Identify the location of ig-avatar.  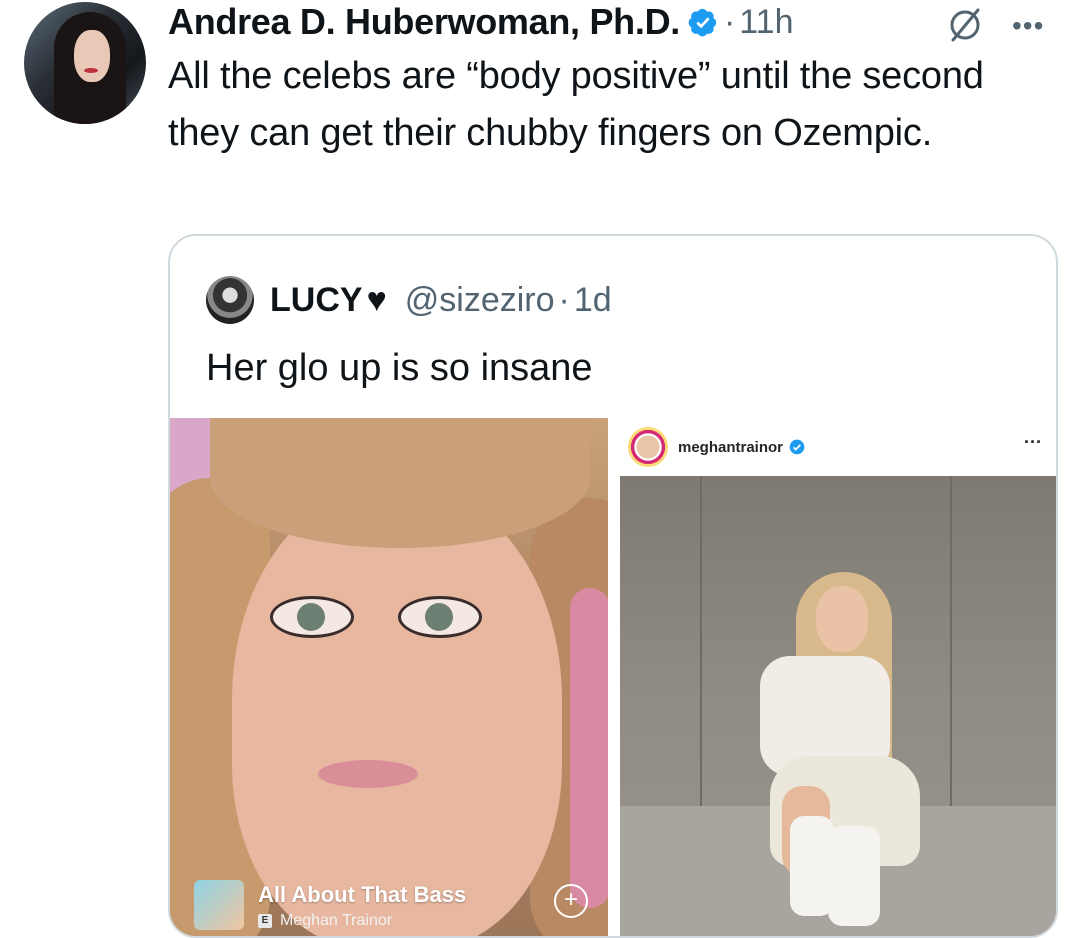
(648, 447).